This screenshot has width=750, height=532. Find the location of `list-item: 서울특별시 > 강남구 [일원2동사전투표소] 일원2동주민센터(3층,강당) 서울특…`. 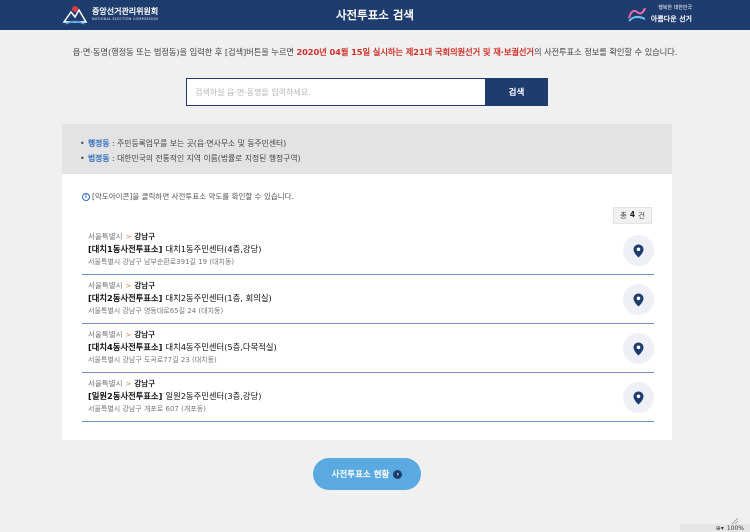

list-item: 서울특별시 > 강남구 [일원2동사전투표소] 일원2동주민센터(3층,강당) 서울특… is located at coordinates (368, 397).